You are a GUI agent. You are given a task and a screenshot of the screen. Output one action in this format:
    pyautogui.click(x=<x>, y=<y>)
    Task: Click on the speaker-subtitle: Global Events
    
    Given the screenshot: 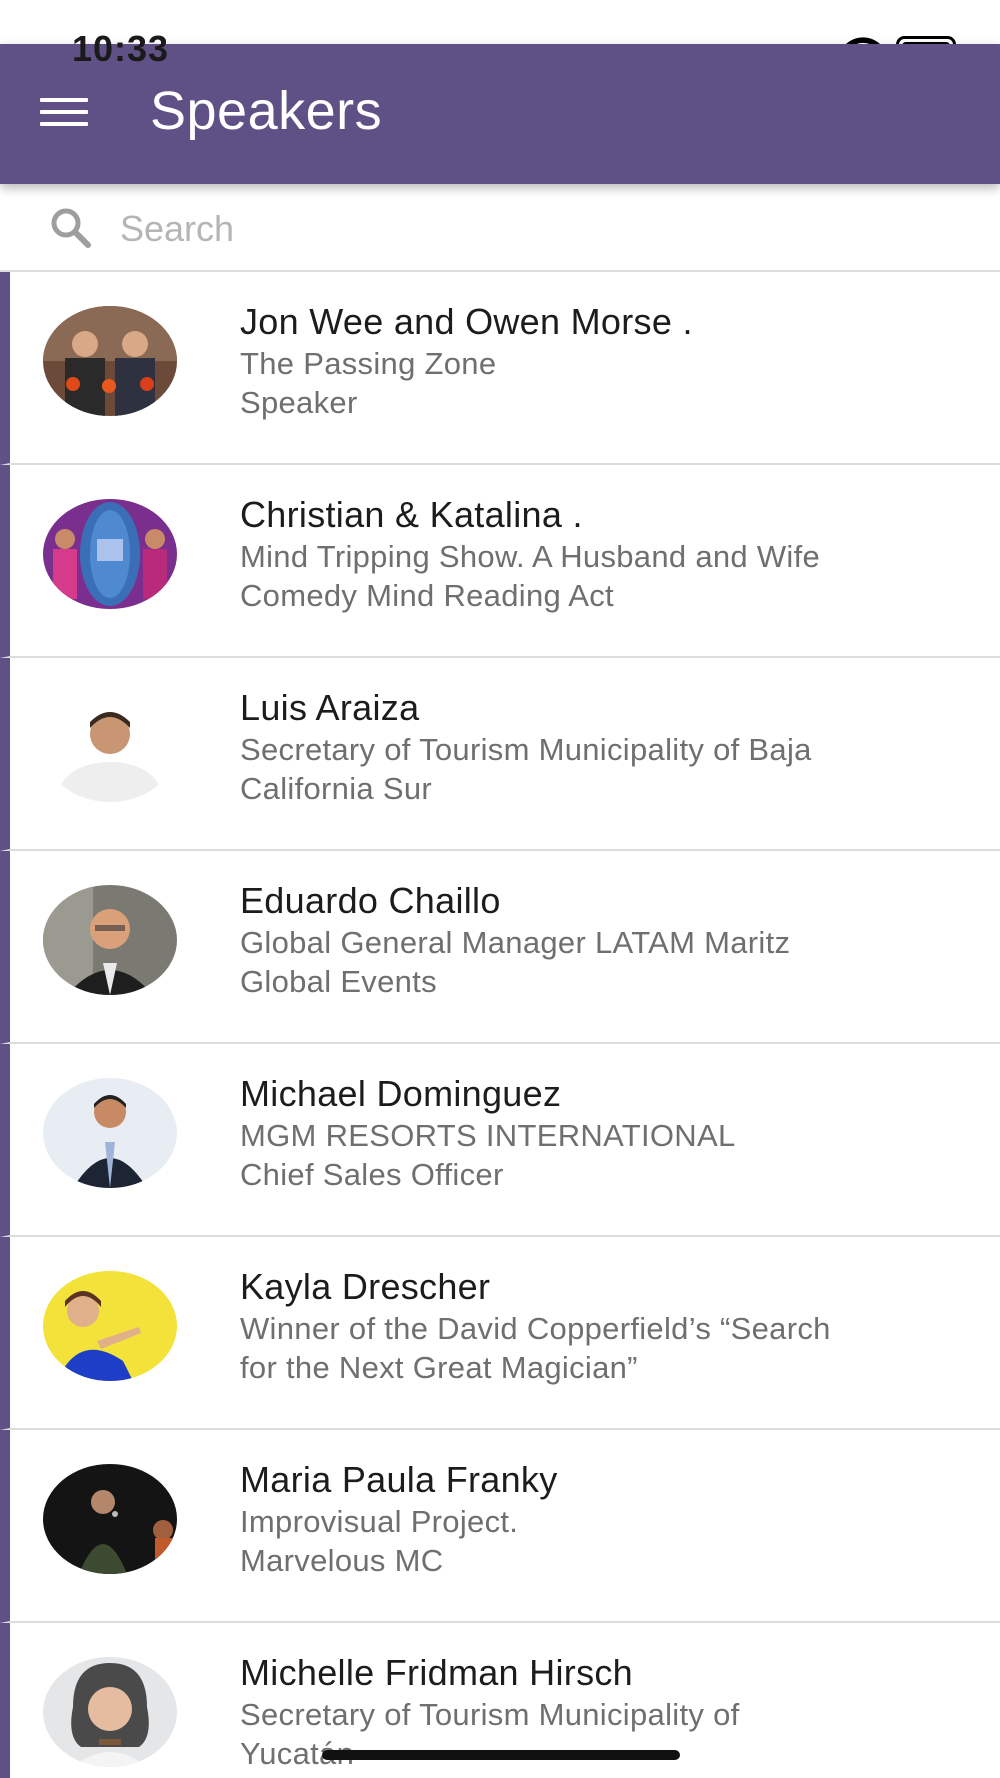 What is the action you would take?
    pyautogui.click(x=338, y=981)
    